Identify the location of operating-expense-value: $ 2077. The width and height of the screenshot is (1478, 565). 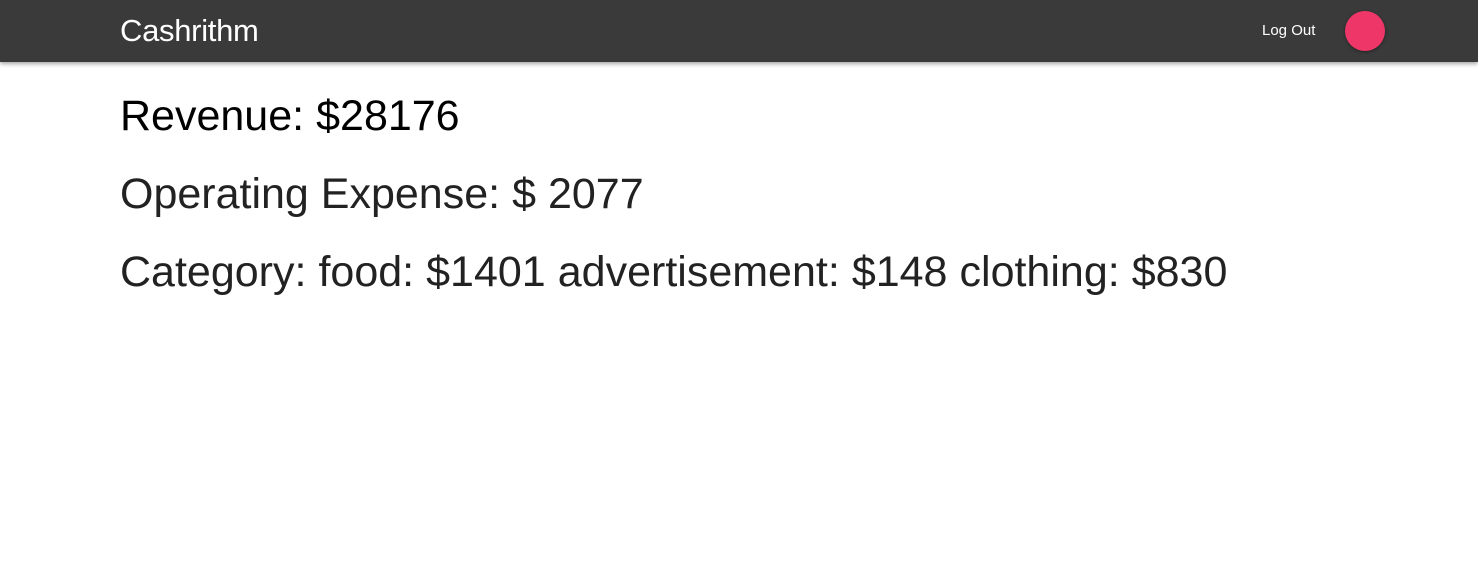
(578, 194).